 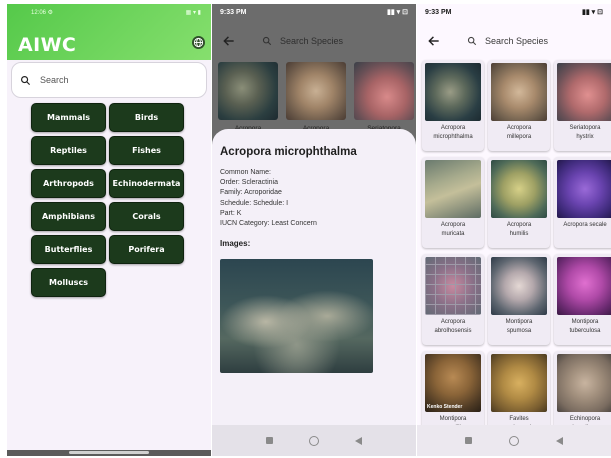 I want to click on species-card: Acropora abrolhosensis, so click(x=453, y=299).